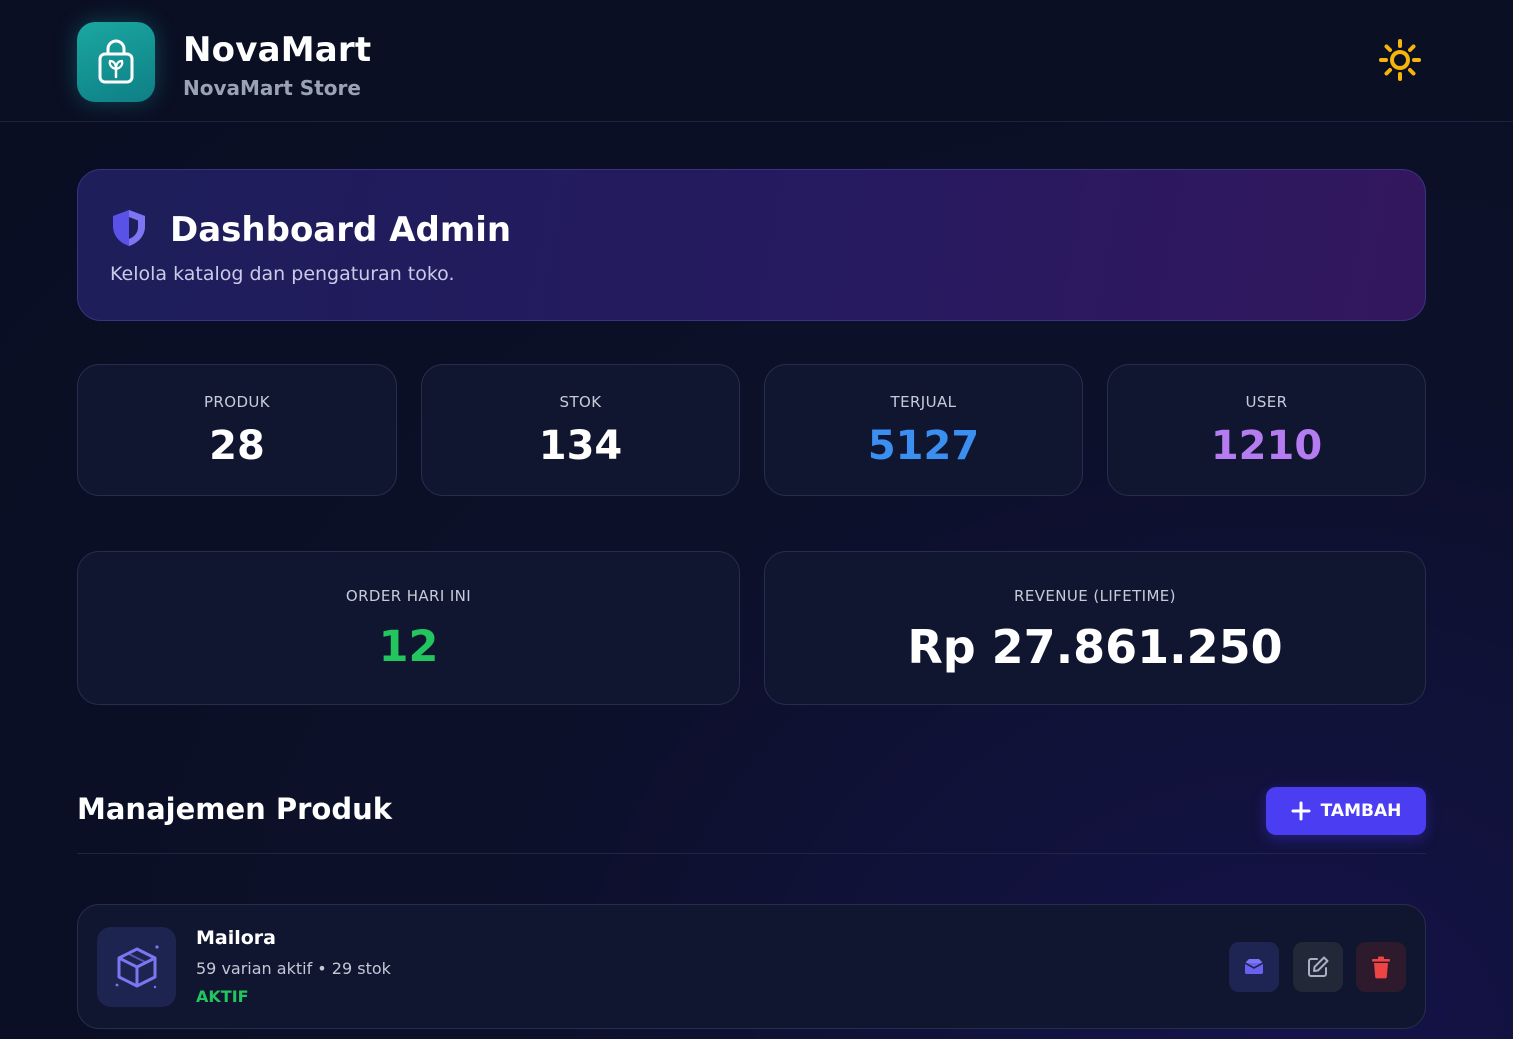 This screenshot has height=1039, width=1513. I want to click on app-header: NovaMart NovaMart Store, so click(756, 61).